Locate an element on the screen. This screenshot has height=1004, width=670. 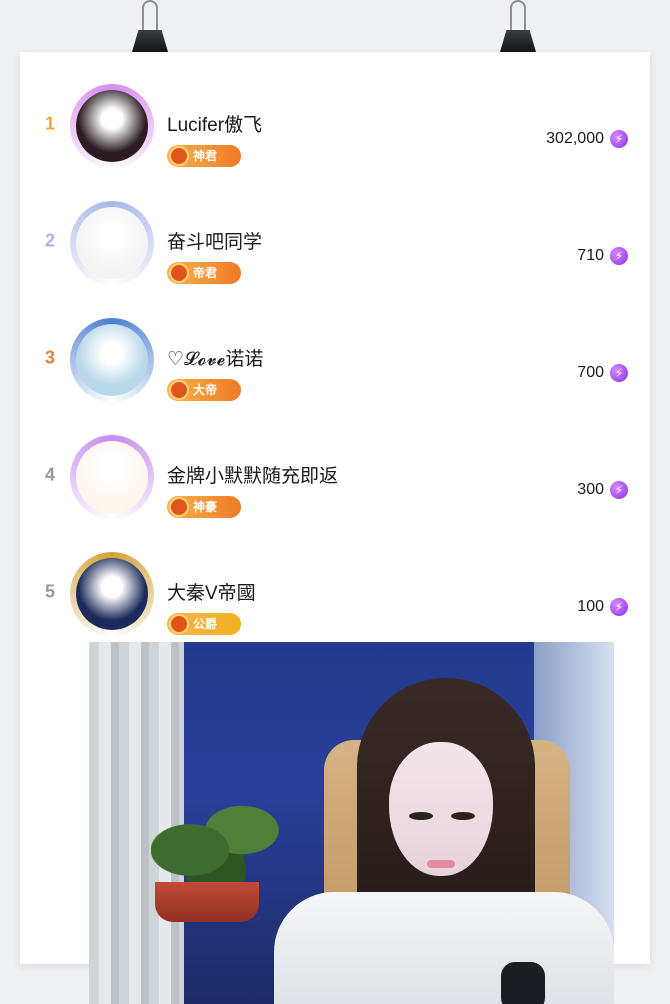
level-badge: 帝君 is located at coordinates (204, 273).